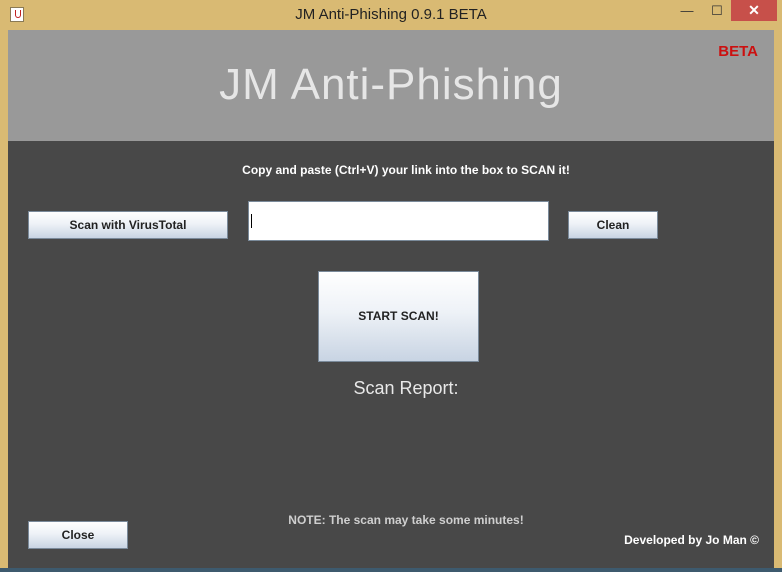  I want to click on app-name-heading: JM Anti-Phishing, so click(391, 84).